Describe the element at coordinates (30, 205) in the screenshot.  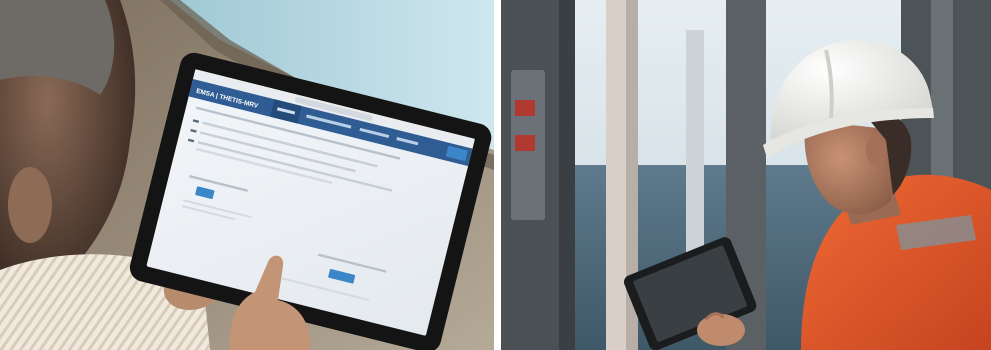
I see `man-ear` at that location.